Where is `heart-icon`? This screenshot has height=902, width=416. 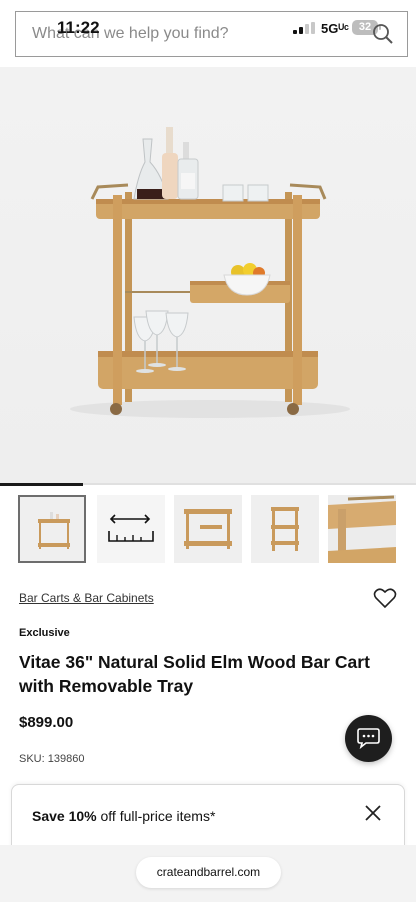 heart-icon is located at coordinates (385, 598).